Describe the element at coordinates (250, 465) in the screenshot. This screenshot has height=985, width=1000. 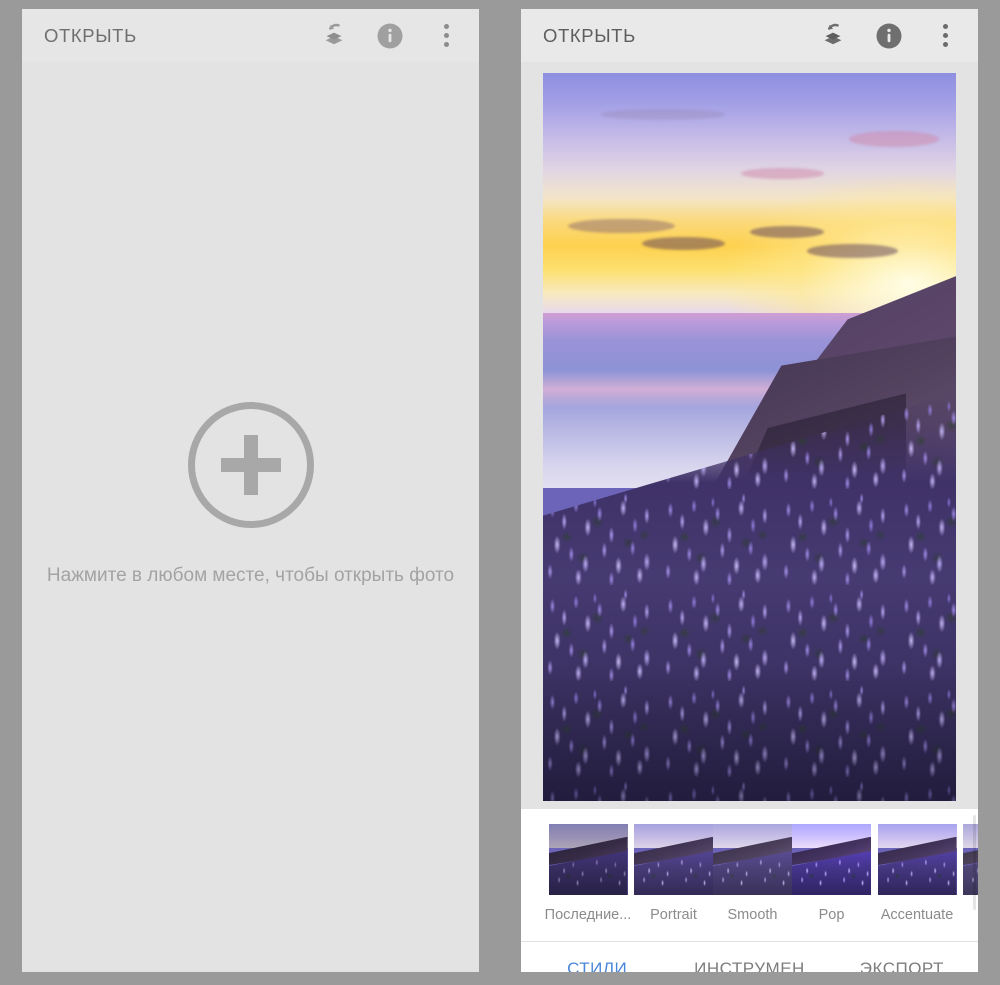
I see `add-photo-icon` at that location.